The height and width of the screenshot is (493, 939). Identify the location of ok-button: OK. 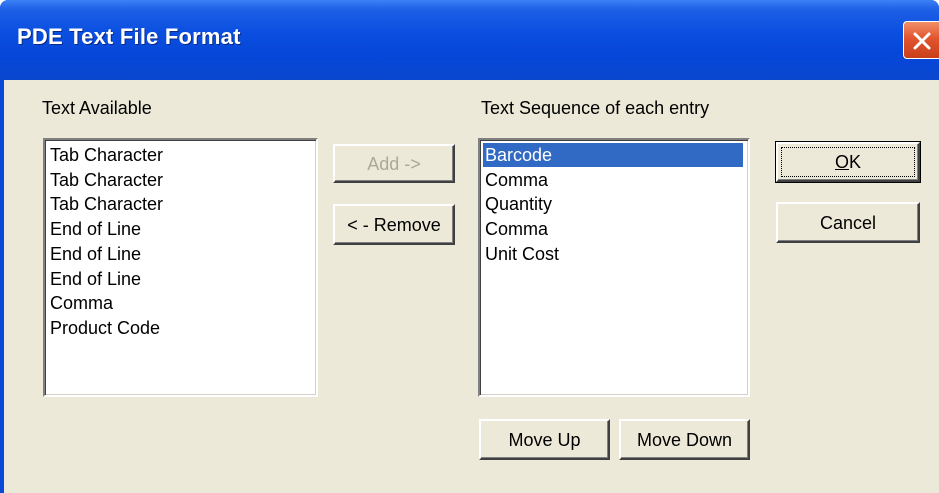
(848, 162).